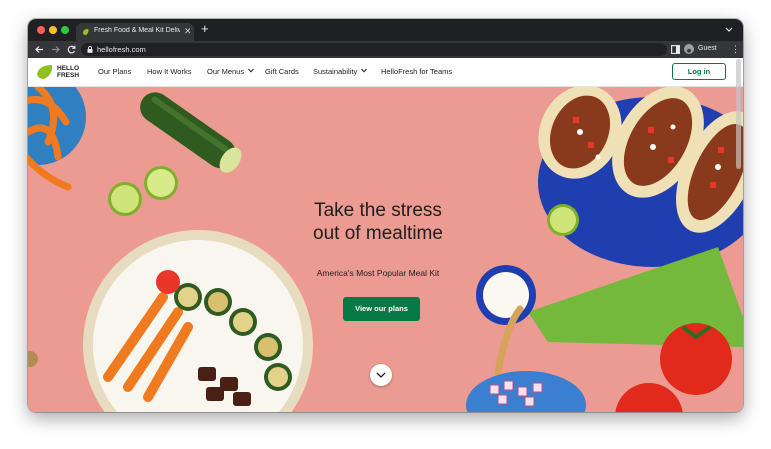 The height and width of the screenshot is (449, 771). What do you see at coordinates (378, 273) in the screenshot?
I see `hero-subtitle: America's Most Popular Meal Kit` at bounding box center [378, 273].